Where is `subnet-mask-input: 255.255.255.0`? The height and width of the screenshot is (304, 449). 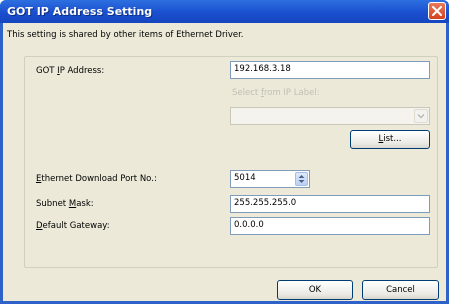 subnet-mask-input: 255.255.255.0 is located at coordinates (330, 204).